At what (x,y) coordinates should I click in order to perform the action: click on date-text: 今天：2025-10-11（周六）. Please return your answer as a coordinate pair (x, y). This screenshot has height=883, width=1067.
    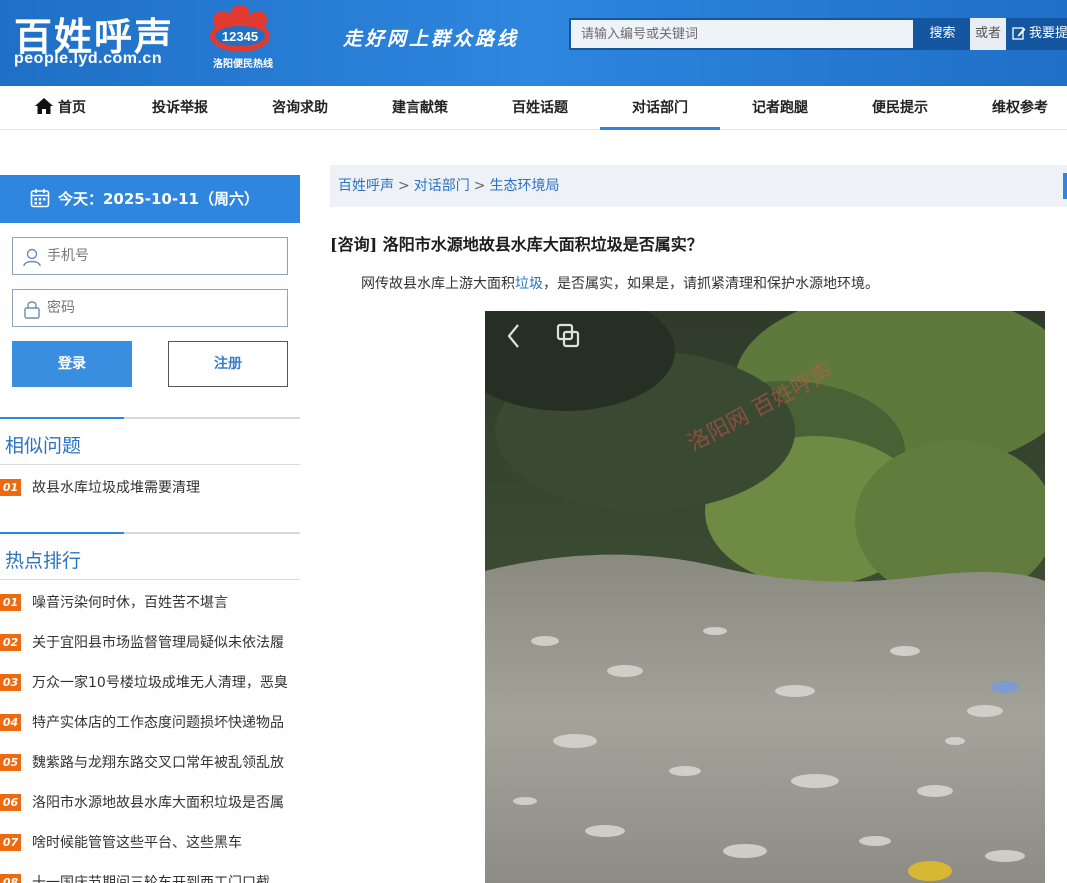
    Looking at the image, I should click on (158, 199).